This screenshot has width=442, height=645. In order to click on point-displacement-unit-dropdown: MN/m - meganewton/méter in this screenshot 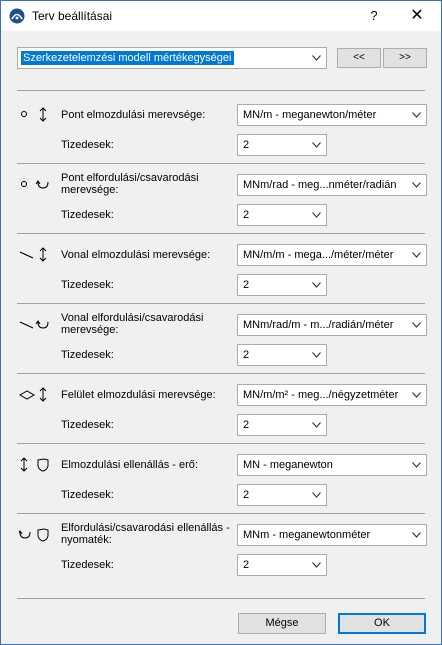, I will do `click(332, 115)`.